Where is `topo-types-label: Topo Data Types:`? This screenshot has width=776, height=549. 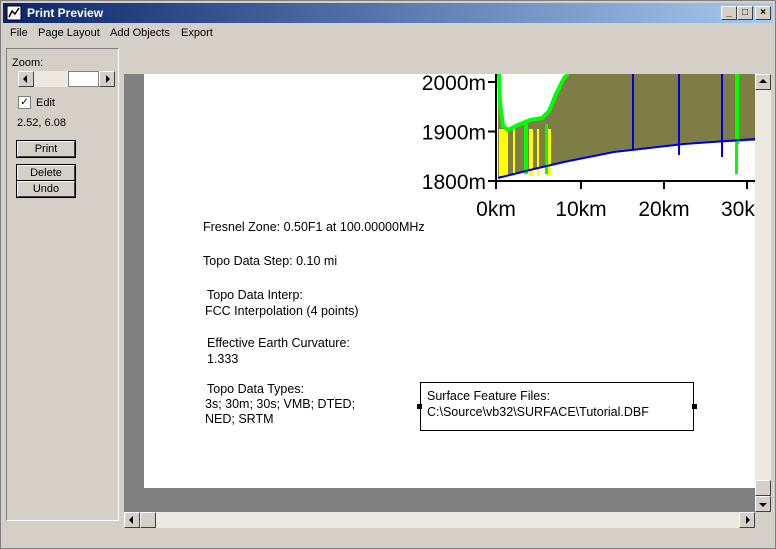 topo-types-label: Topo Data Types: is located at coordinates (256, 389).